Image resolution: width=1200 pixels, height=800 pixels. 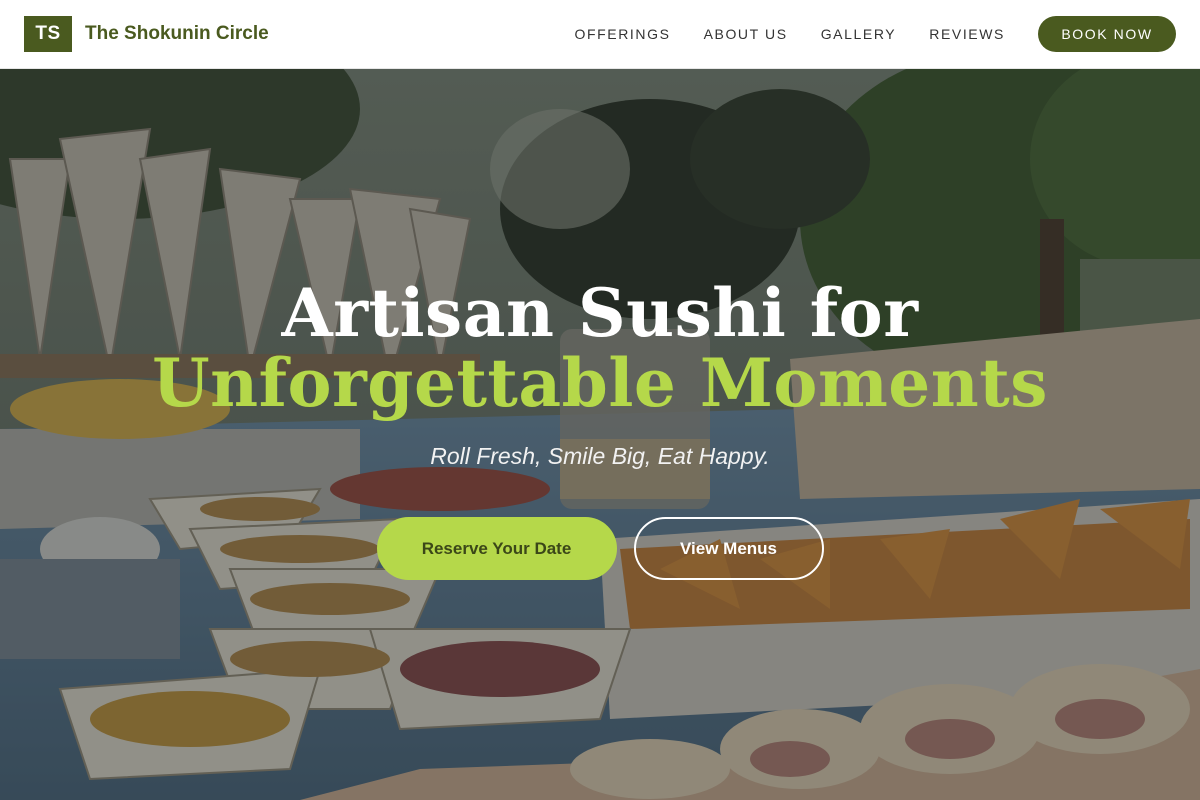 I want to click on hero-headline-line1: Artisan Sushi for, so click(x=600, y=313).